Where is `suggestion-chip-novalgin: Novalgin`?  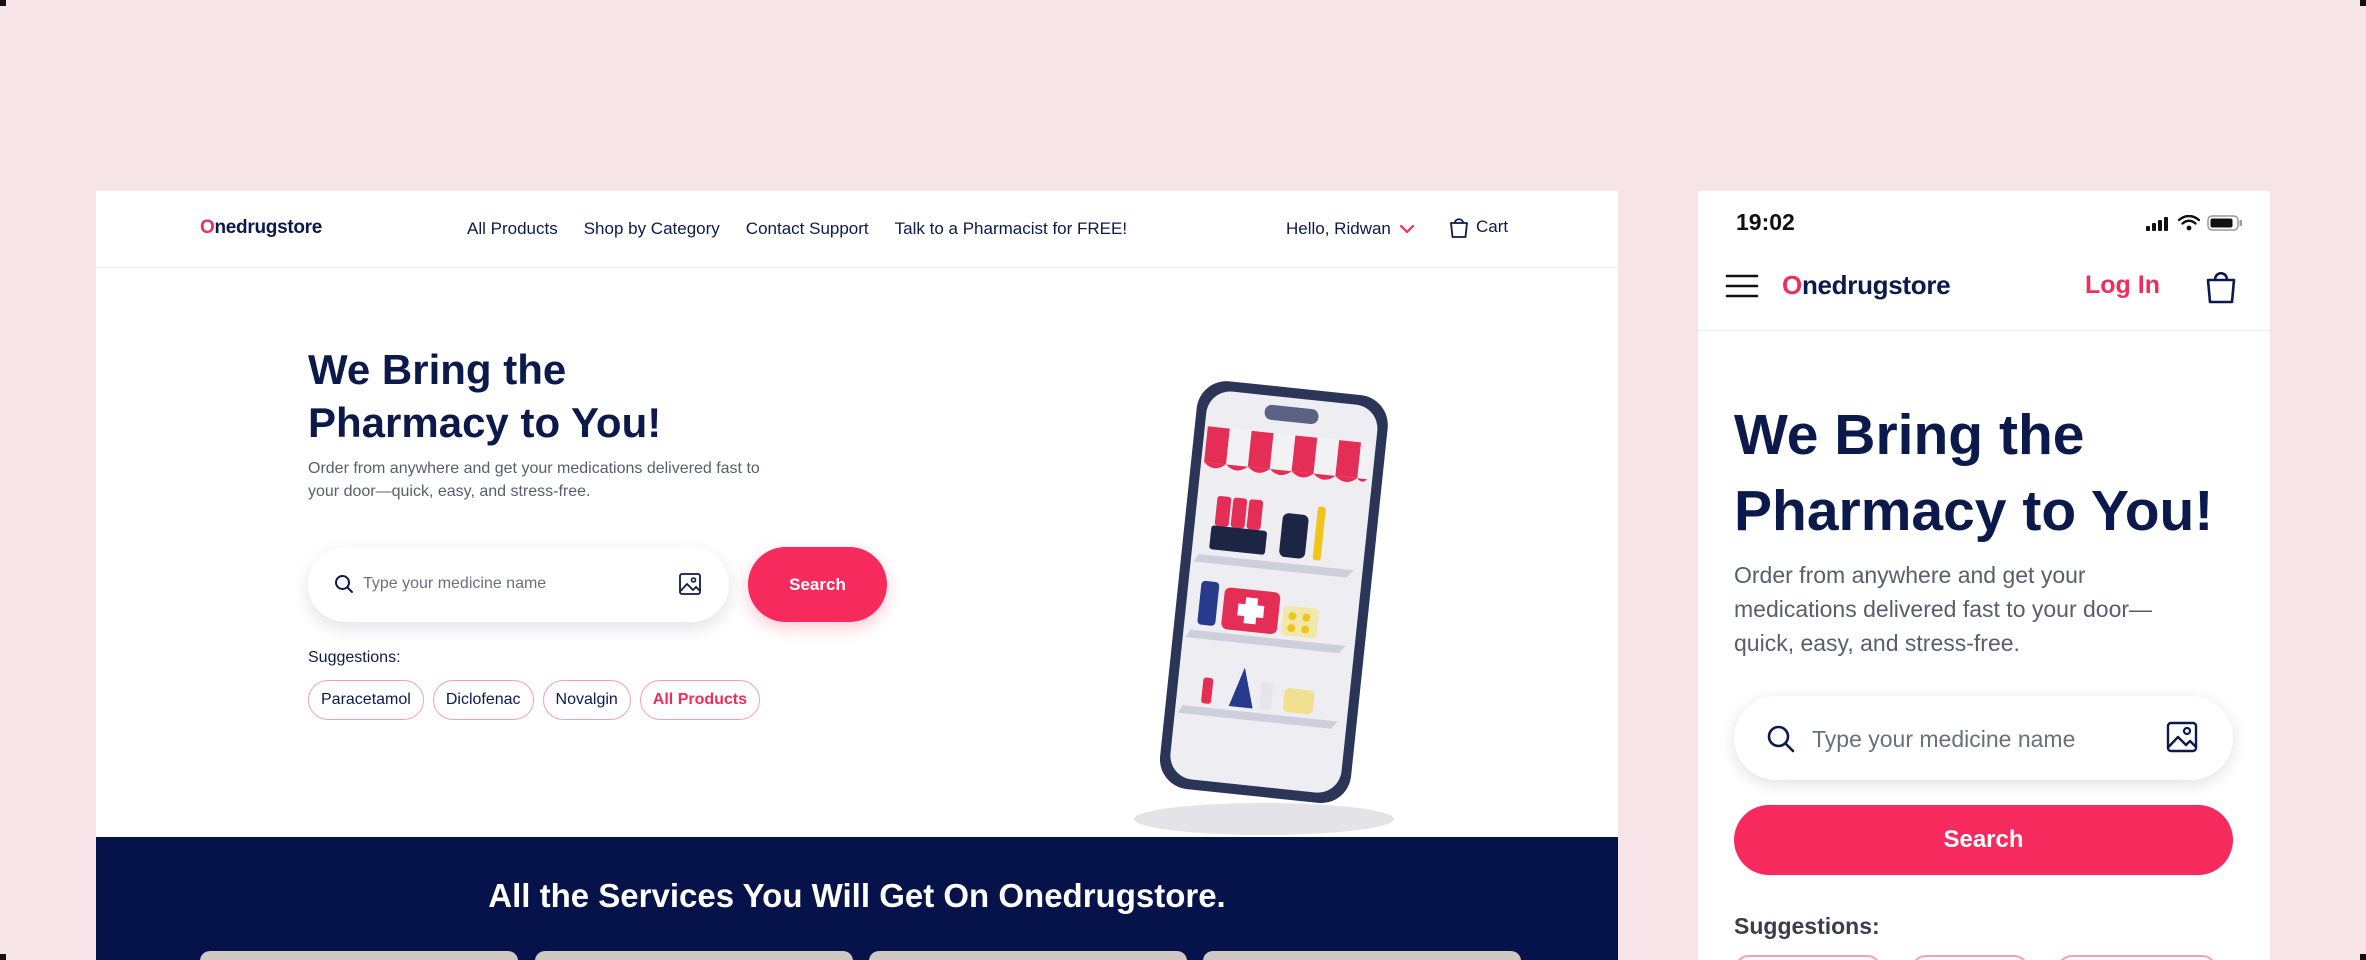 suggestion-chip-novalgin: Novalgin is located at coordinates (586, 700).